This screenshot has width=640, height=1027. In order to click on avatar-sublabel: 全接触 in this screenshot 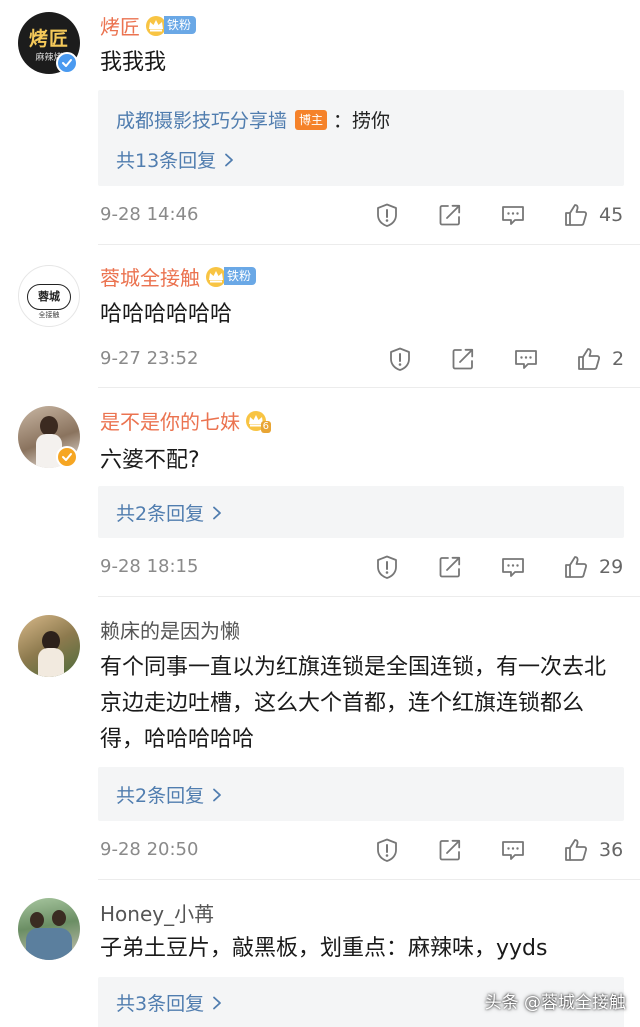, I will do `click(49, 315)`.